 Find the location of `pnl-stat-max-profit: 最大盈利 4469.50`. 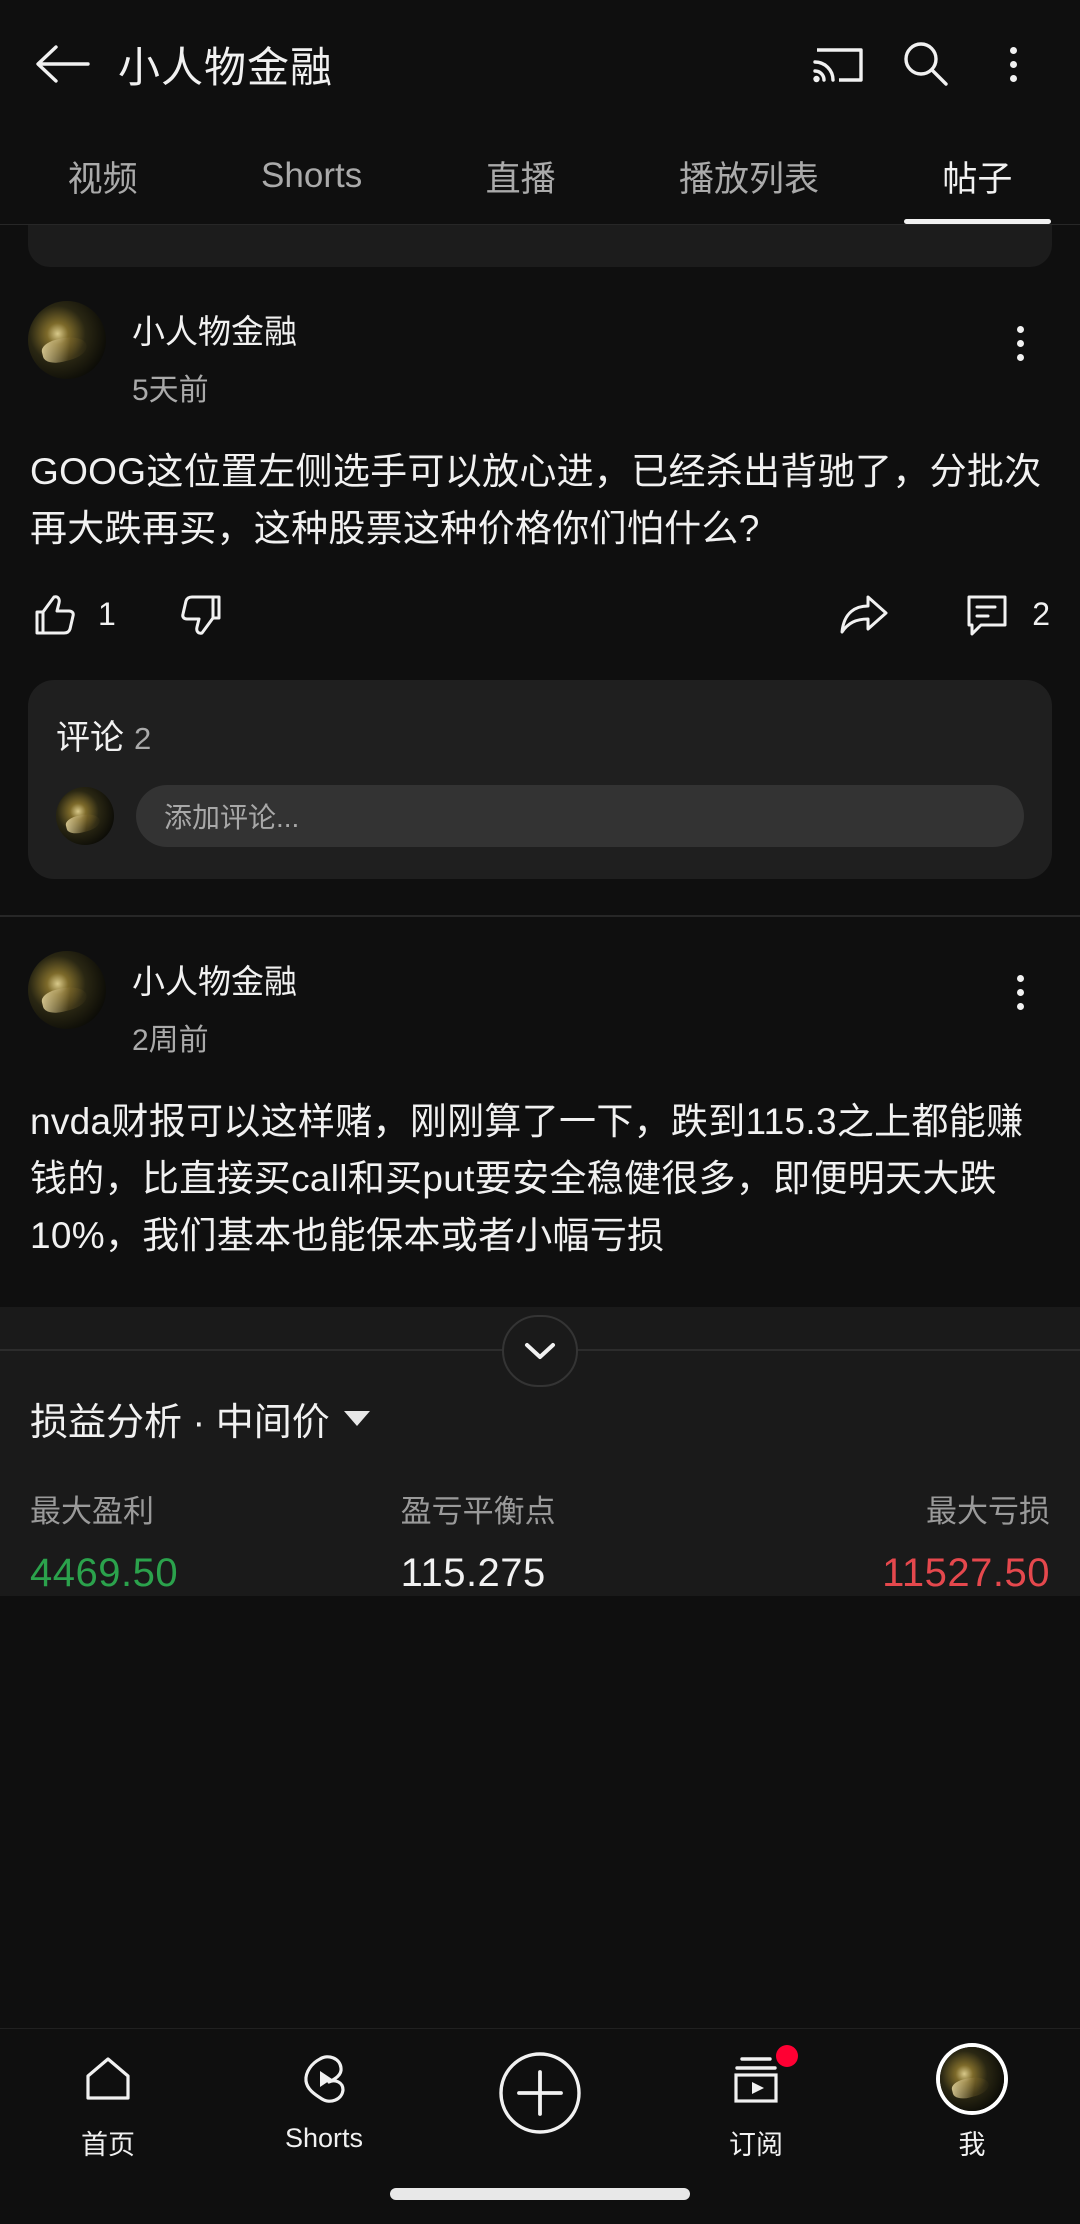

pnl-stat-max-profit: 最大盈利 4469.50 is located at coordinates (192, 1541).